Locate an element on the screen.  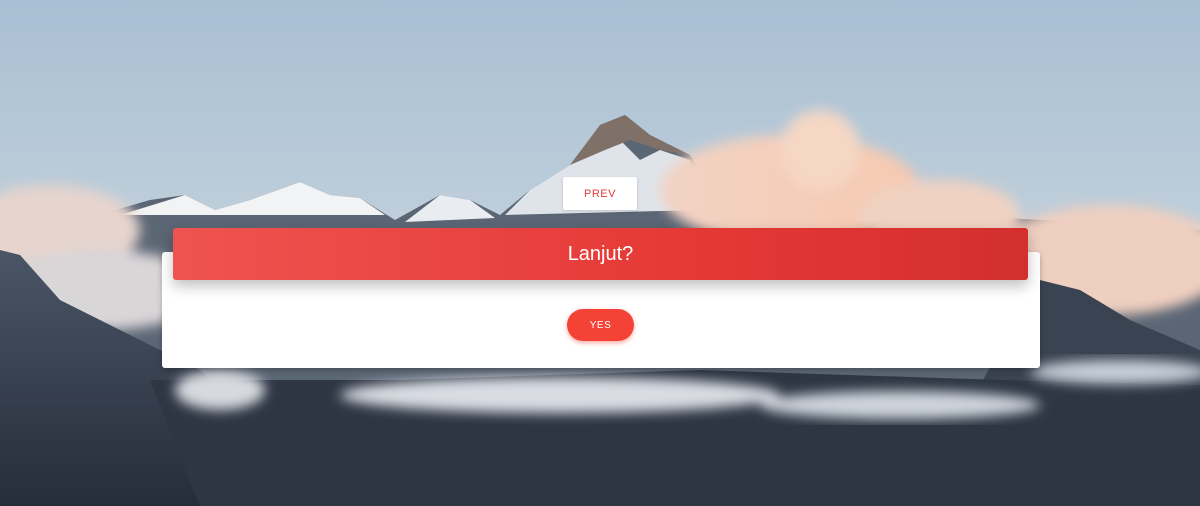
prev-button: PREV is located at coordinates (600, 193).